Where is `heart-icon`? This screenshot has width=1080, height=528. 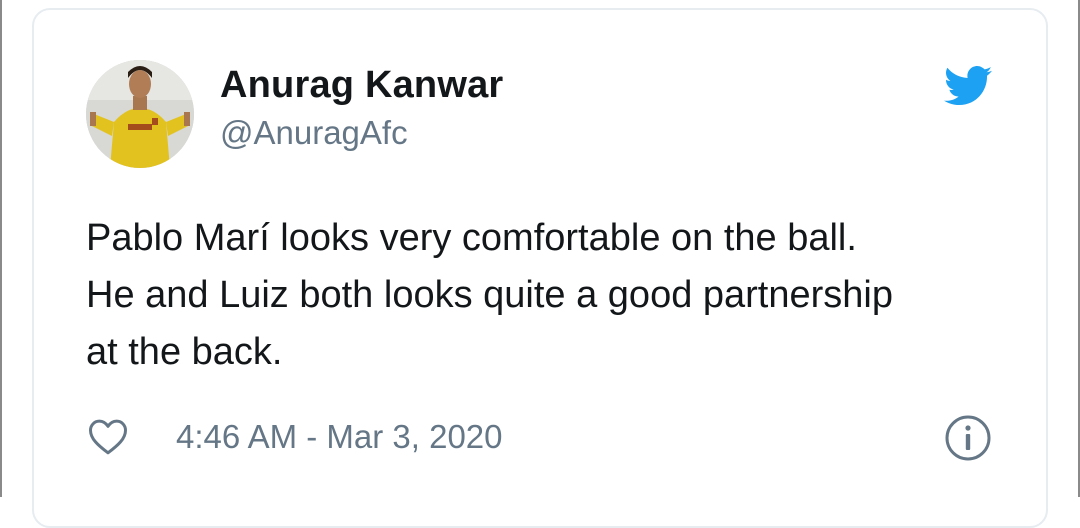 heart-icon is located at coordinates (108, 437).